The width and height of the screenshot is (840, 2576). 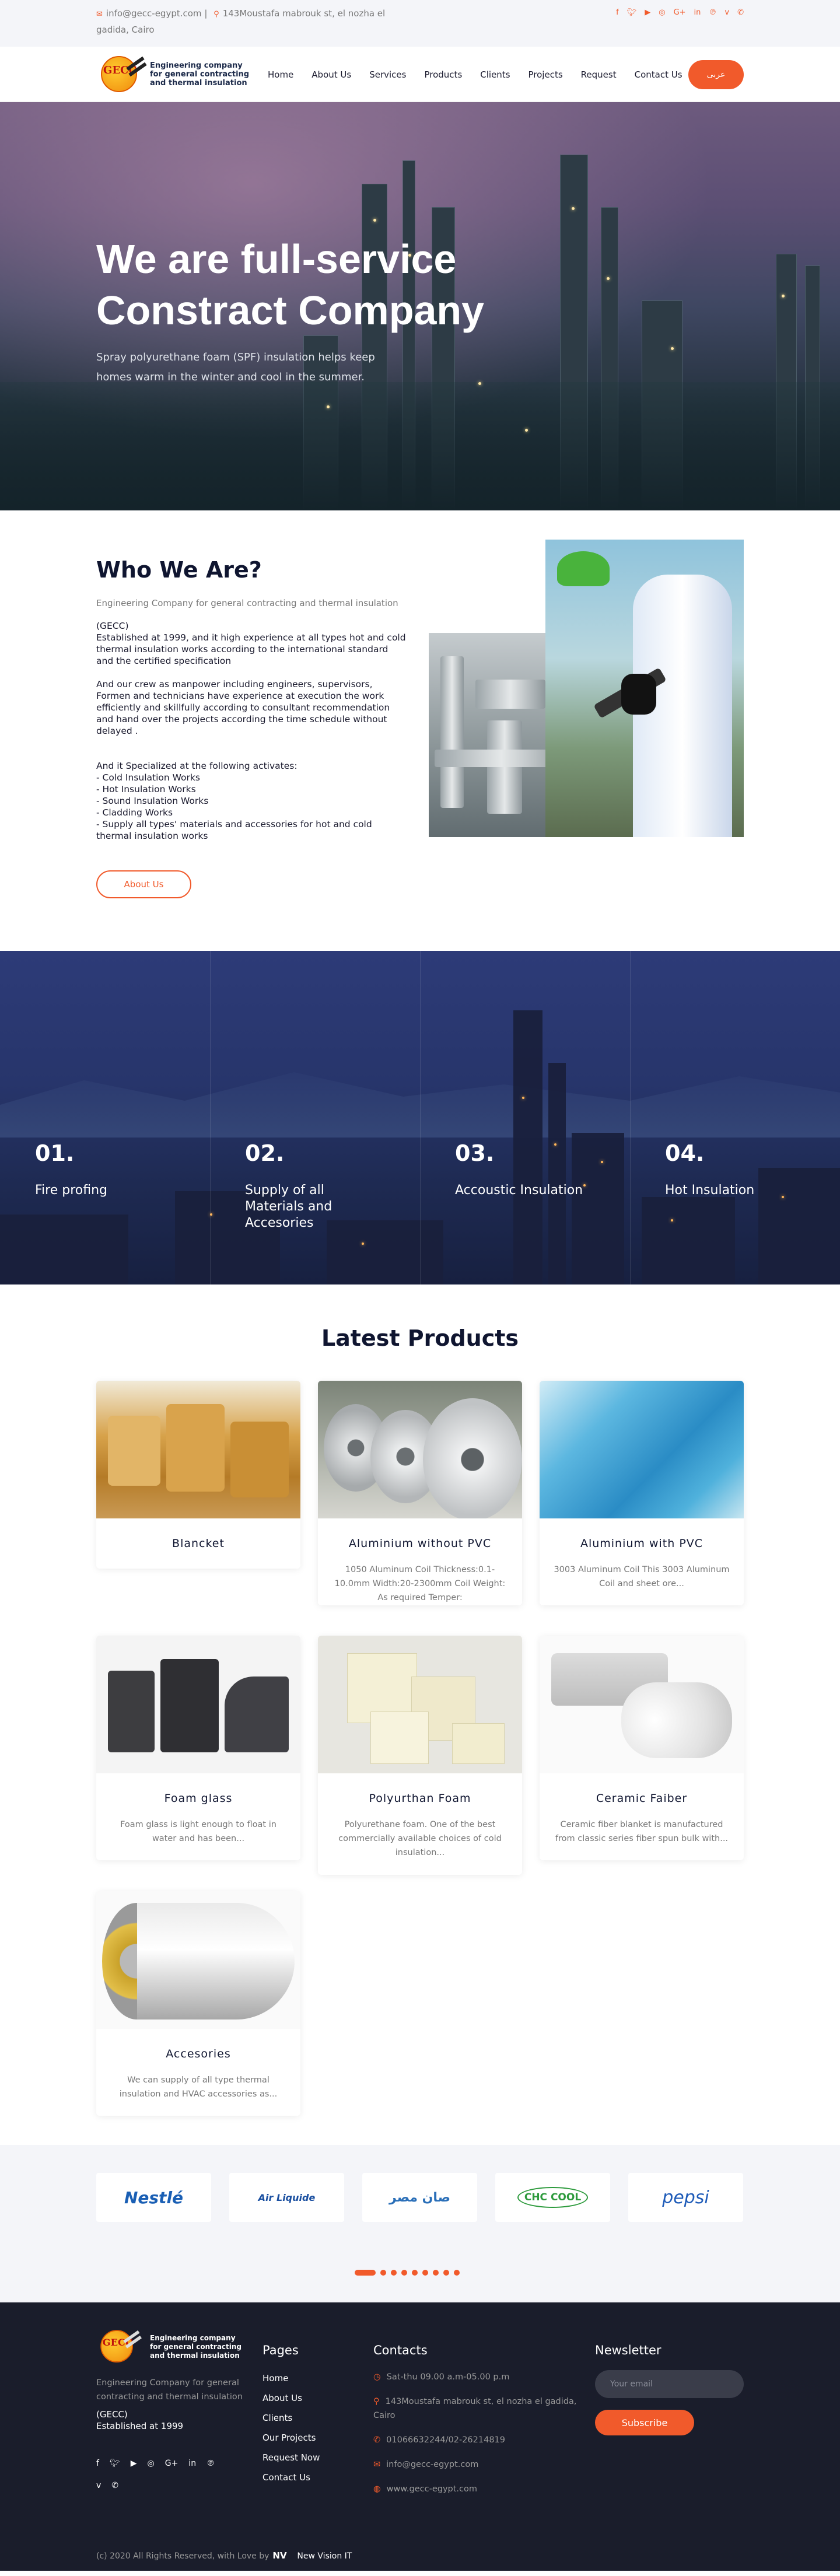 What do you see at coordinates (420, 1543) in the screenshot?
I see `product-title: Aluminium without PVC` at bounding box center [420, 1543].